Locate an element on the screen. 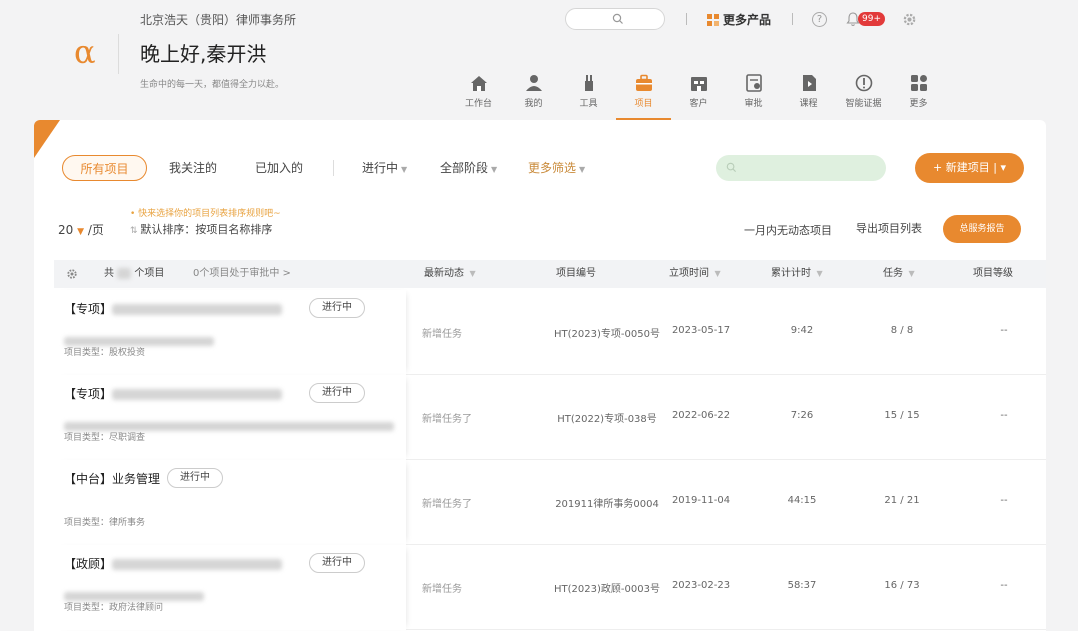 The width and height of the screenshot is (1078, 631). nav-approval-label: 审批 is located at coordinates (753, 104).